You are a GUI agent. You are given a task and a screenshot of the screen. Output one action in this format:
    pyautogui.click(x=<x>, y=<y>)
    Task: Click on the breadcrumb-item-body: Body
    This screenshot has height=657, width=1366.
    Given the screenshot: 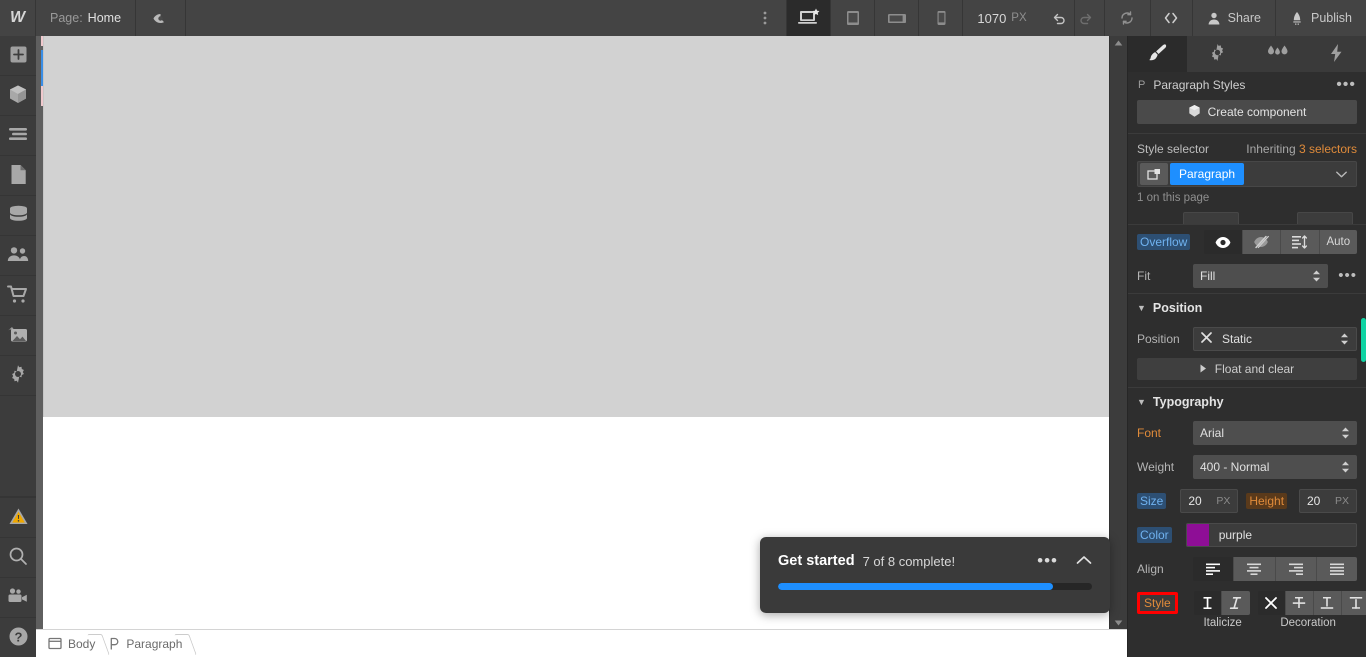 What is the action you would take?
    pyautogui.click(x=74, y=643)
    